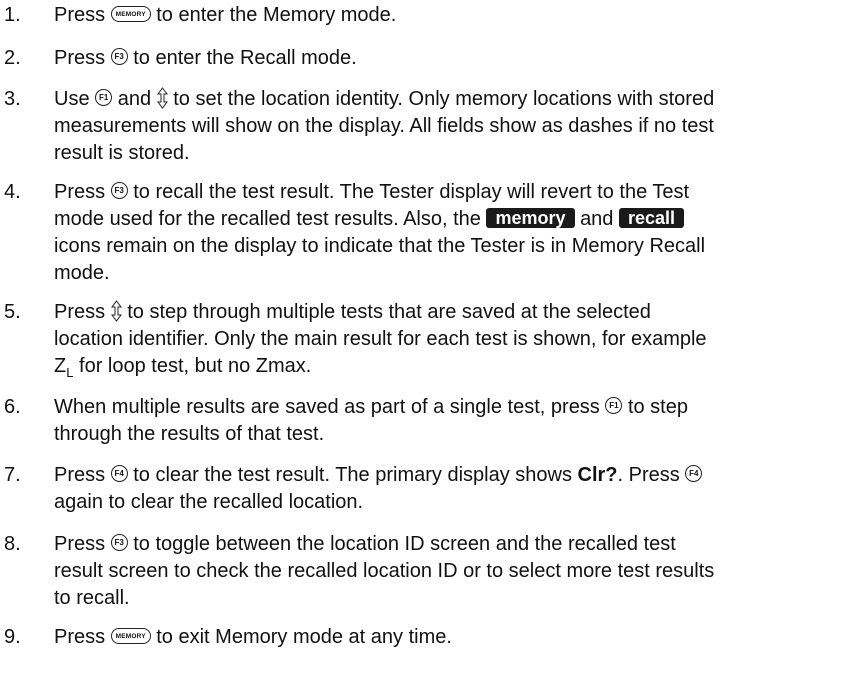 The height and width of the screenshot is (679, 860). I want to click on step-text: Press F3 to enter the Recall mode., so click(449, 58).